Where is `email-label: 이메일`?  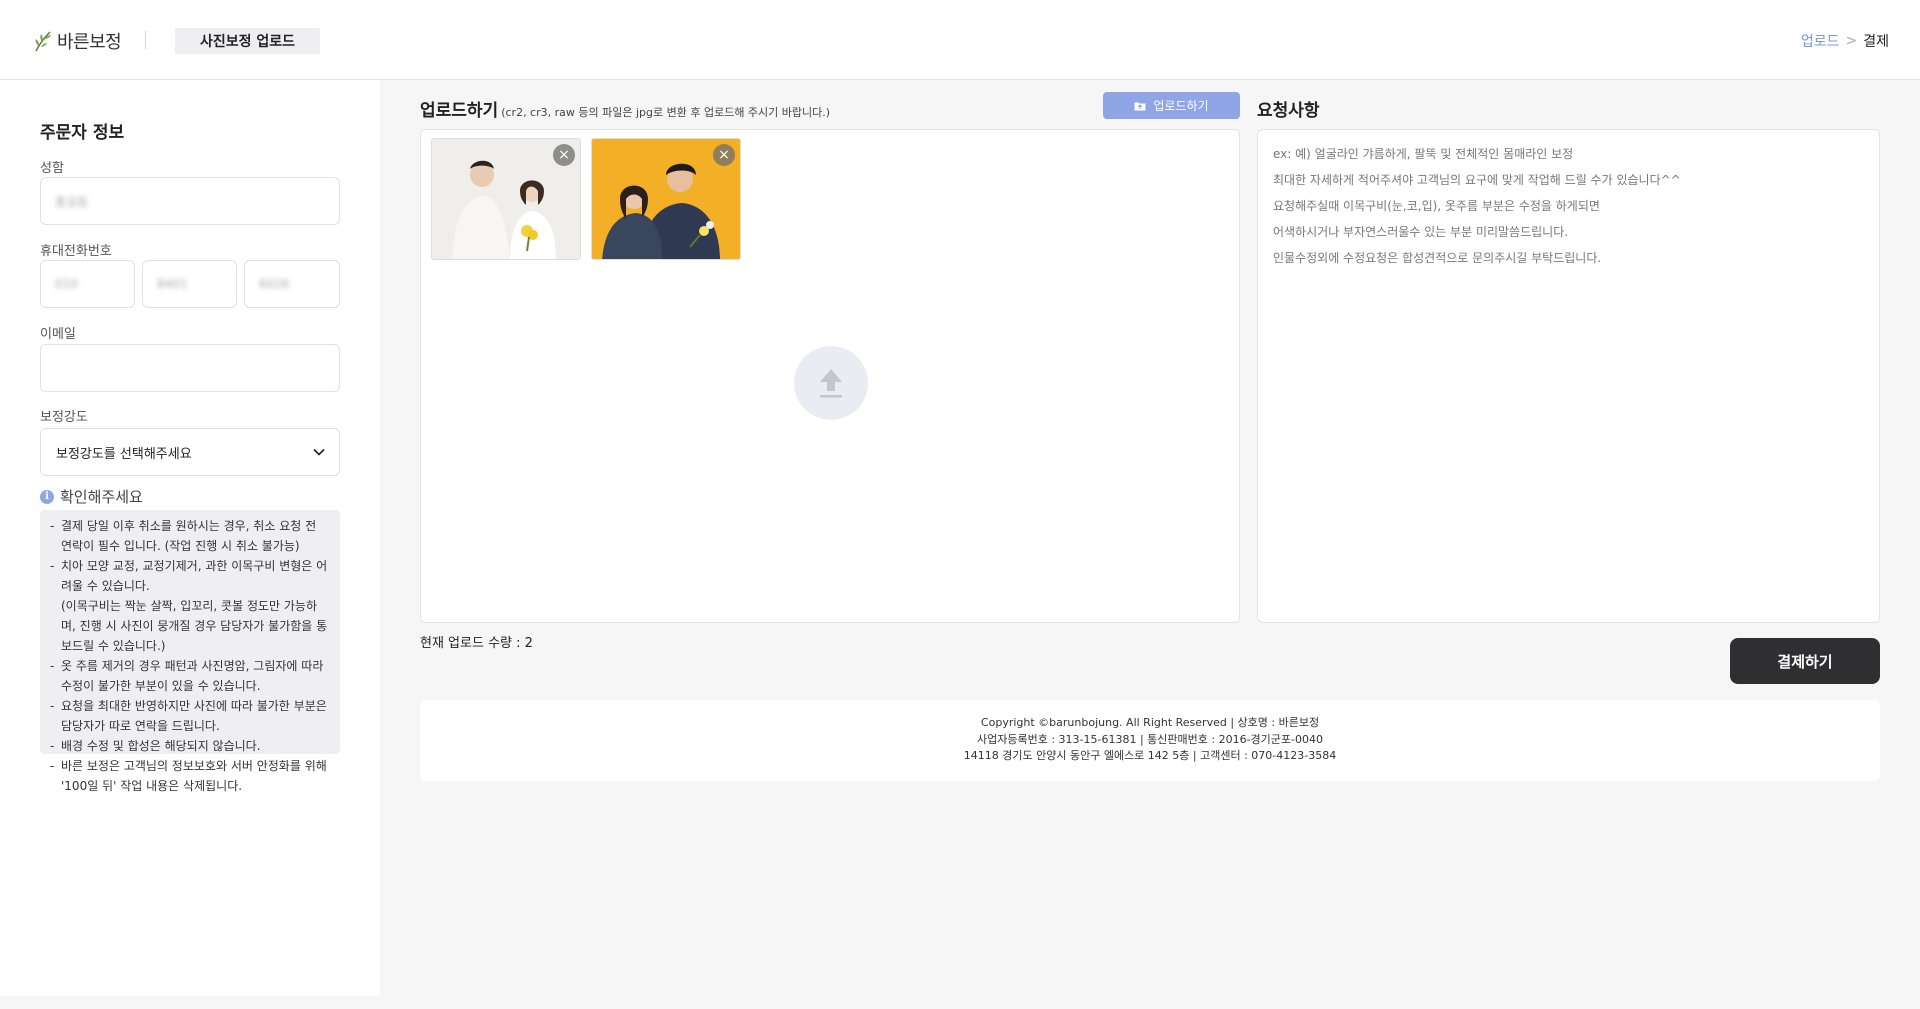
email-label: 이메일 is located at coordinates (58, 334).